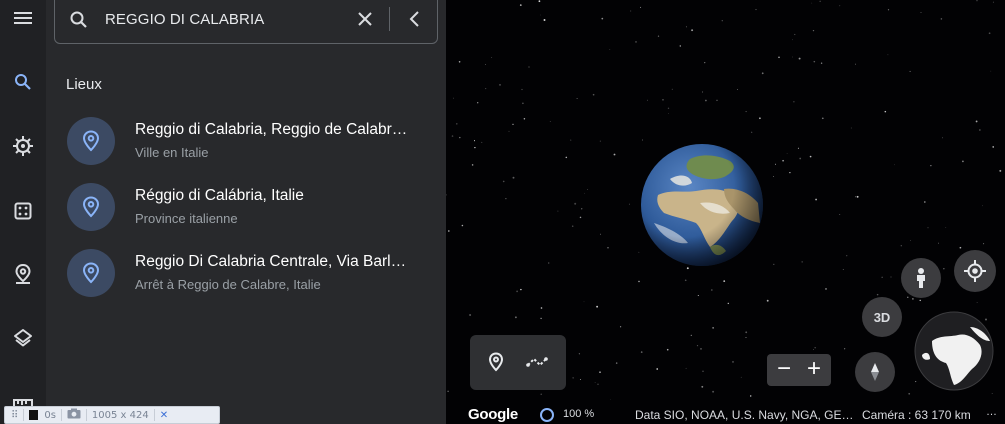  I want to click on zoom-in-button: +, so click(814, 370).